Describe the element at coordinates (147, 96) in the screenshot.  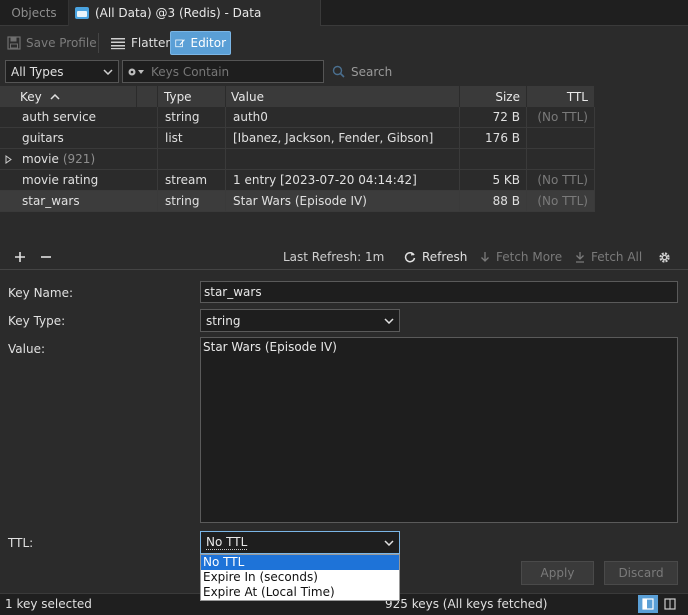
I see `column-header-spacer` at that location.